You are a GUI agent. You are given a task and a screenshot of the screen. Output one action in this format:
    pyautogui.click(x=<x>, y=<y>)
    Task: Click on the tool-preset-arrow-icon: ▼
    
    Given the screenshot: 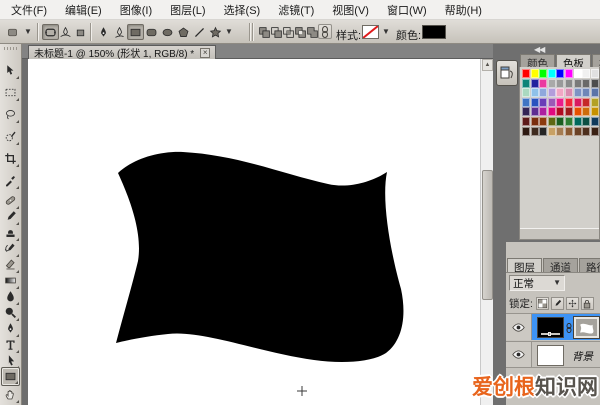 What is the action you would take?
    pyautogui.click(x=28, y=32)
    